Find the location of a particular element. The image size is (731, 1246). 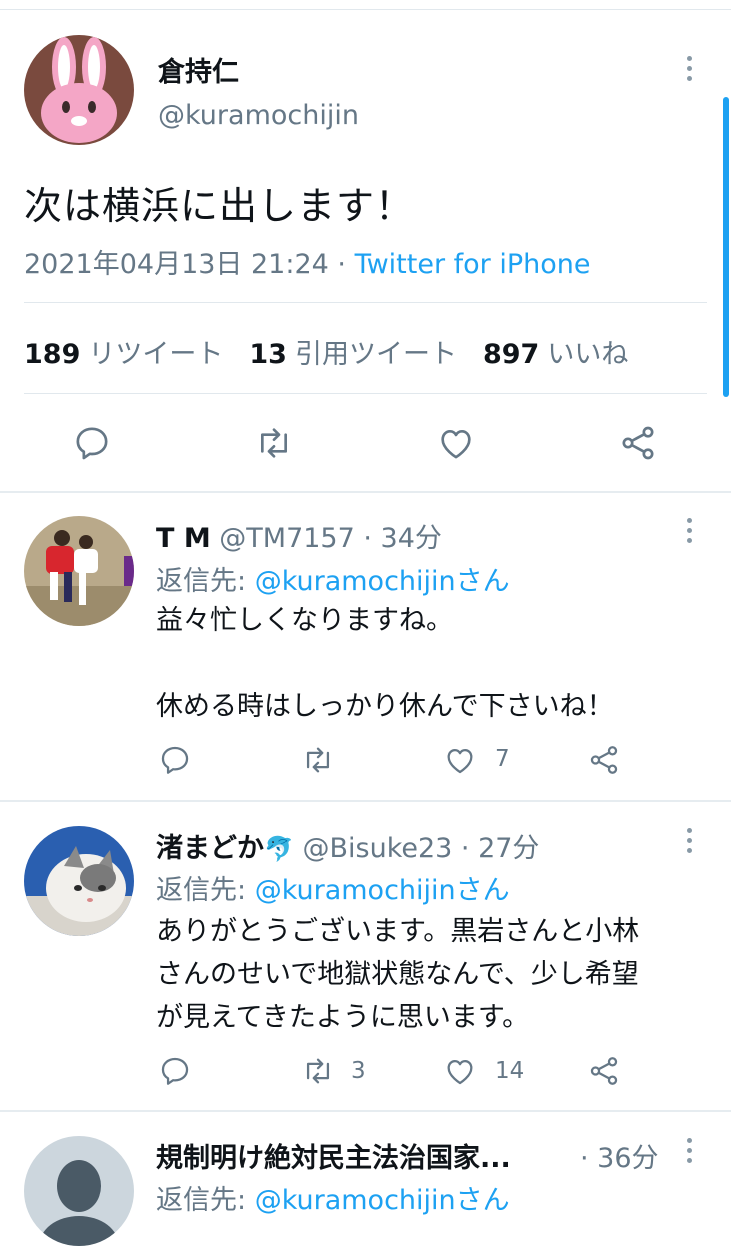

author-name: 倉持仁 is located at coordinates (198, 69).